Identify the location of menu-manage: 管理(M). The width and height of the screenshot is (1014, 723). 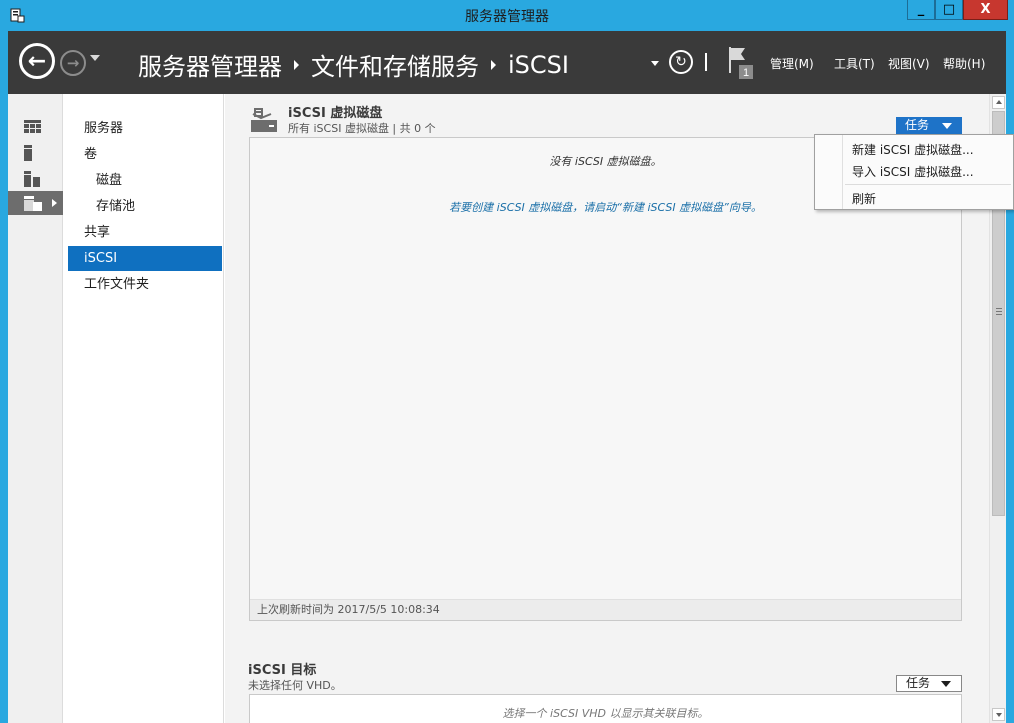
(792, 63).